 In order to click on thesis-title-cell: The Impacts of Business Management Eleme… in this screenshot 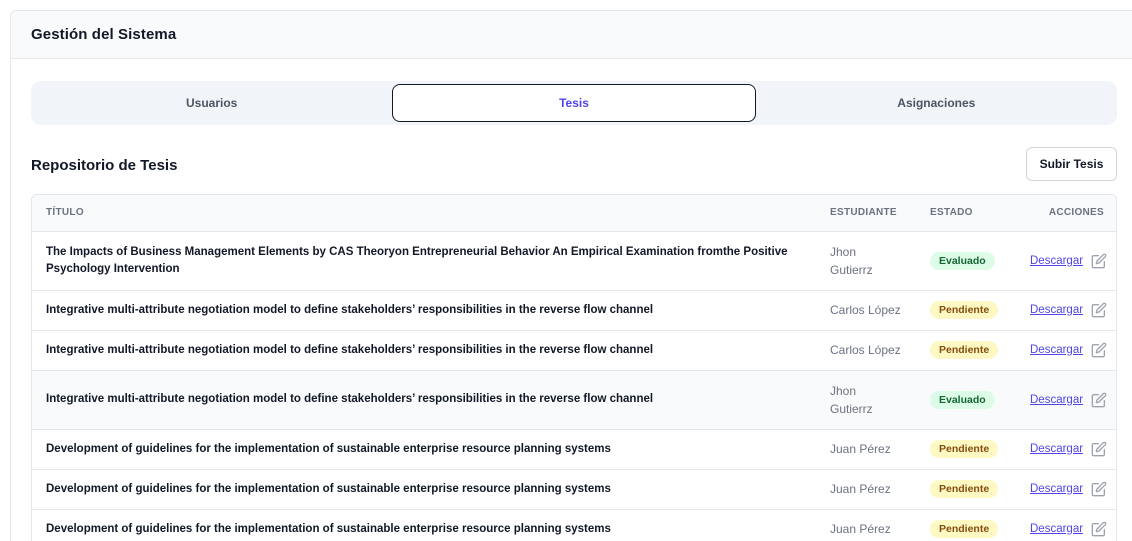, I will do `click(424, 261)`.